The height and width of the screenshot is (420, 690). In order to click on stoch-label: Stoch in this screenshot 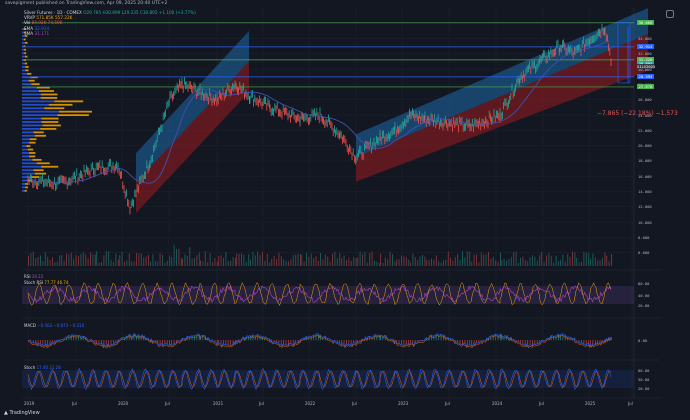, I will do `click(30, 367)`.